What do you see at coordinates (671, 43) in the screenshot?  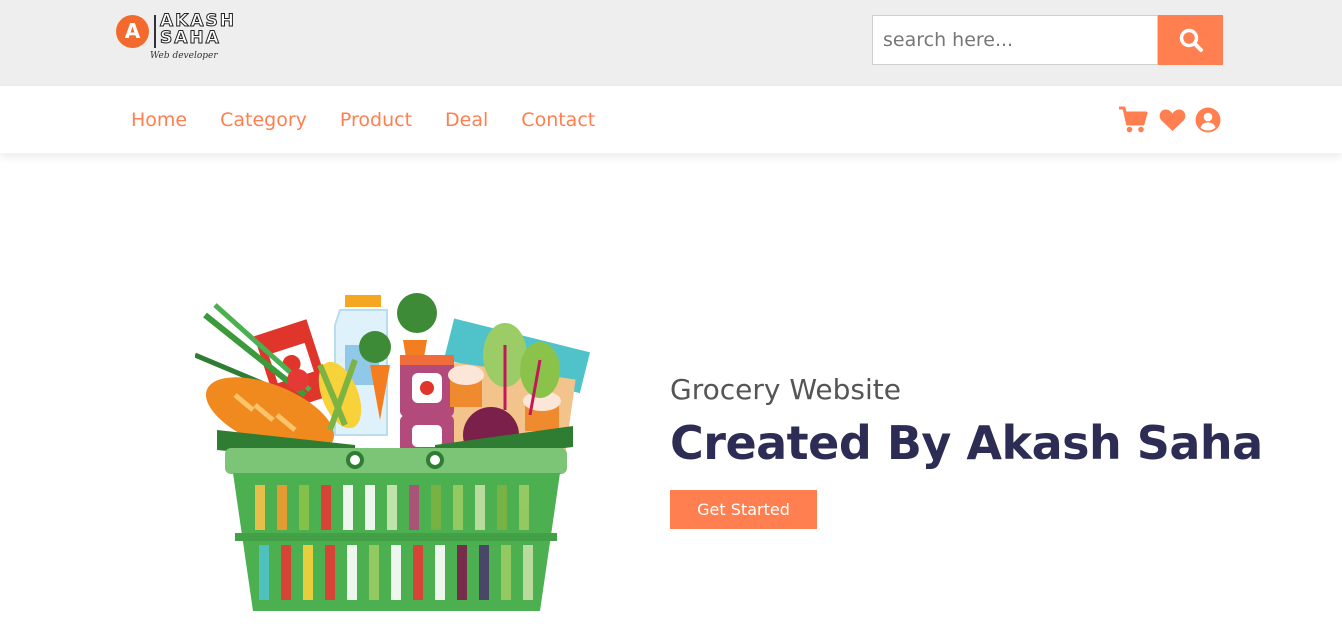 I see `top-header: A AKASH SAHA Web developer` at bounding box center [671, 43].